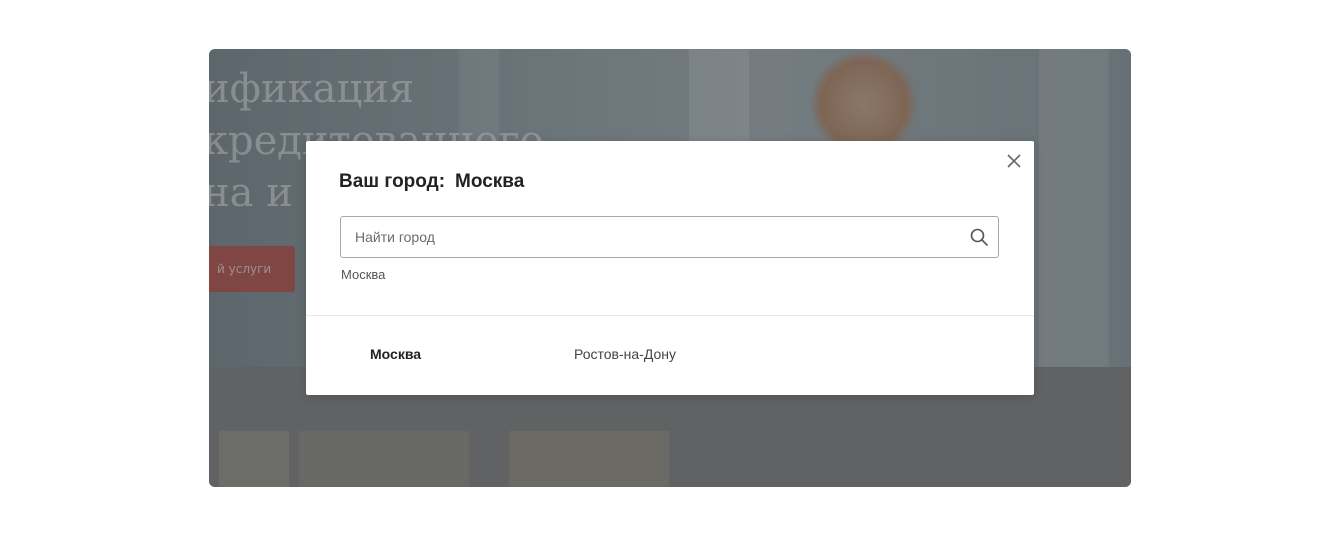 The height and width of the screenshot is (536, 1340). What do you see at coordinates (655, 237) in the screenshot?
I see `city-search-input` at bounding box center [655, 237].